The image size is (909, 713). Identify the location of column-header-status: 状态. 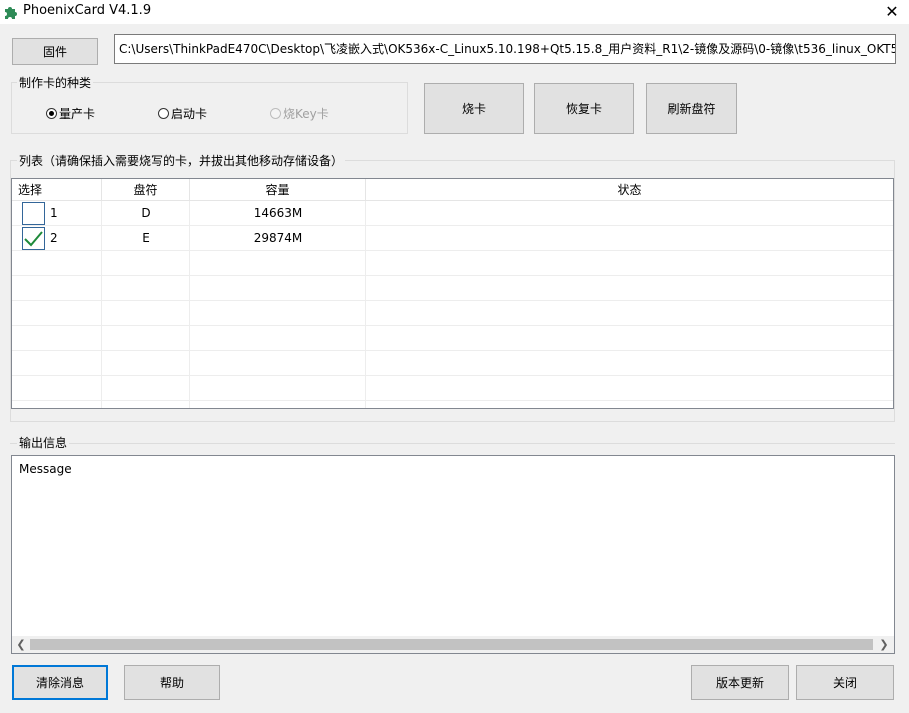
(629, 190).